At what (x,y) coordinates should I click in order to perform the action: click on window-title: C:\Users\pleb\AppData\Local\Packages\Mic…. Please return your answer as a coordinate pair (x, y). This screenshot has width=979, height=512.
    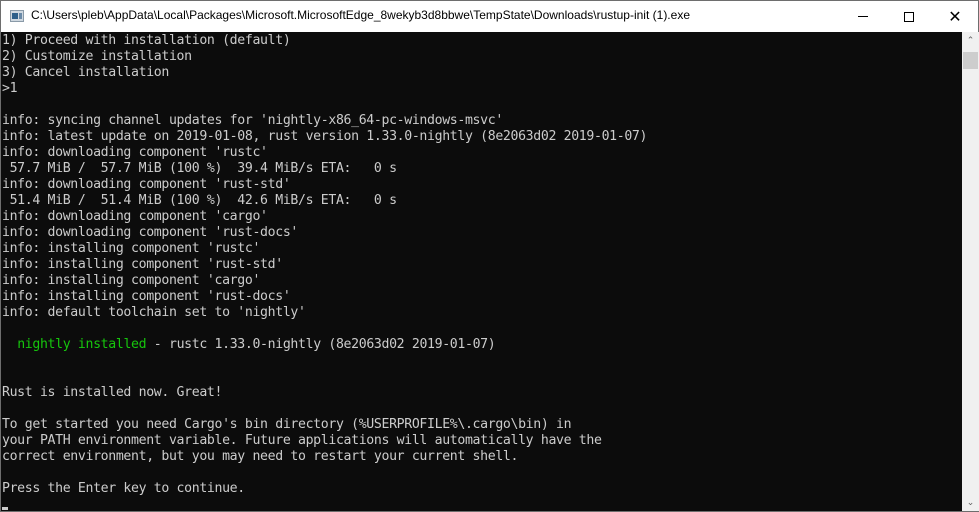
    Looking at the image, I should click on (360, 15).